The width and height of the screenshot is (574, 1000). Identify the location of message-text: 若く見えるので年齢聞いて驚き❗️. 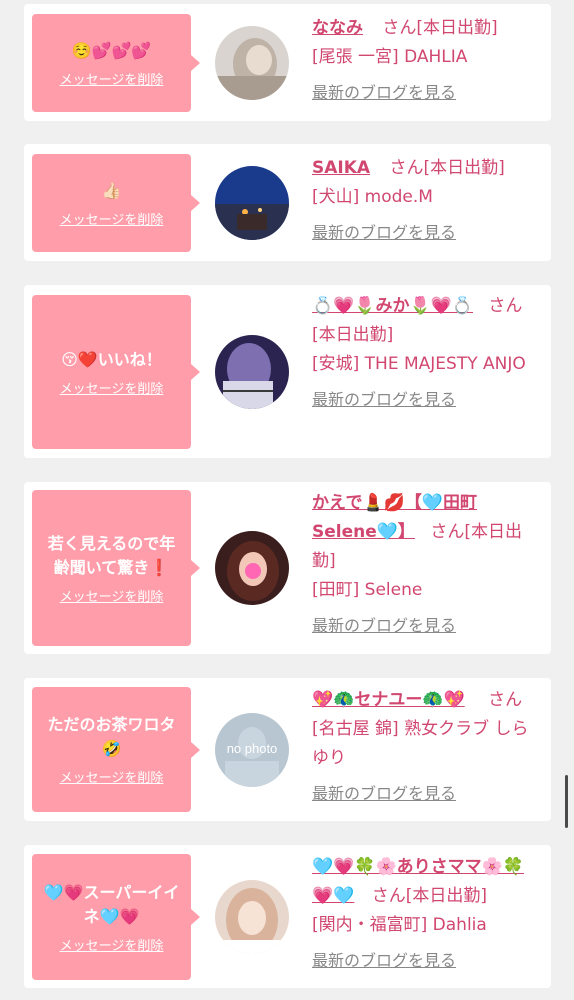
(111, 555).